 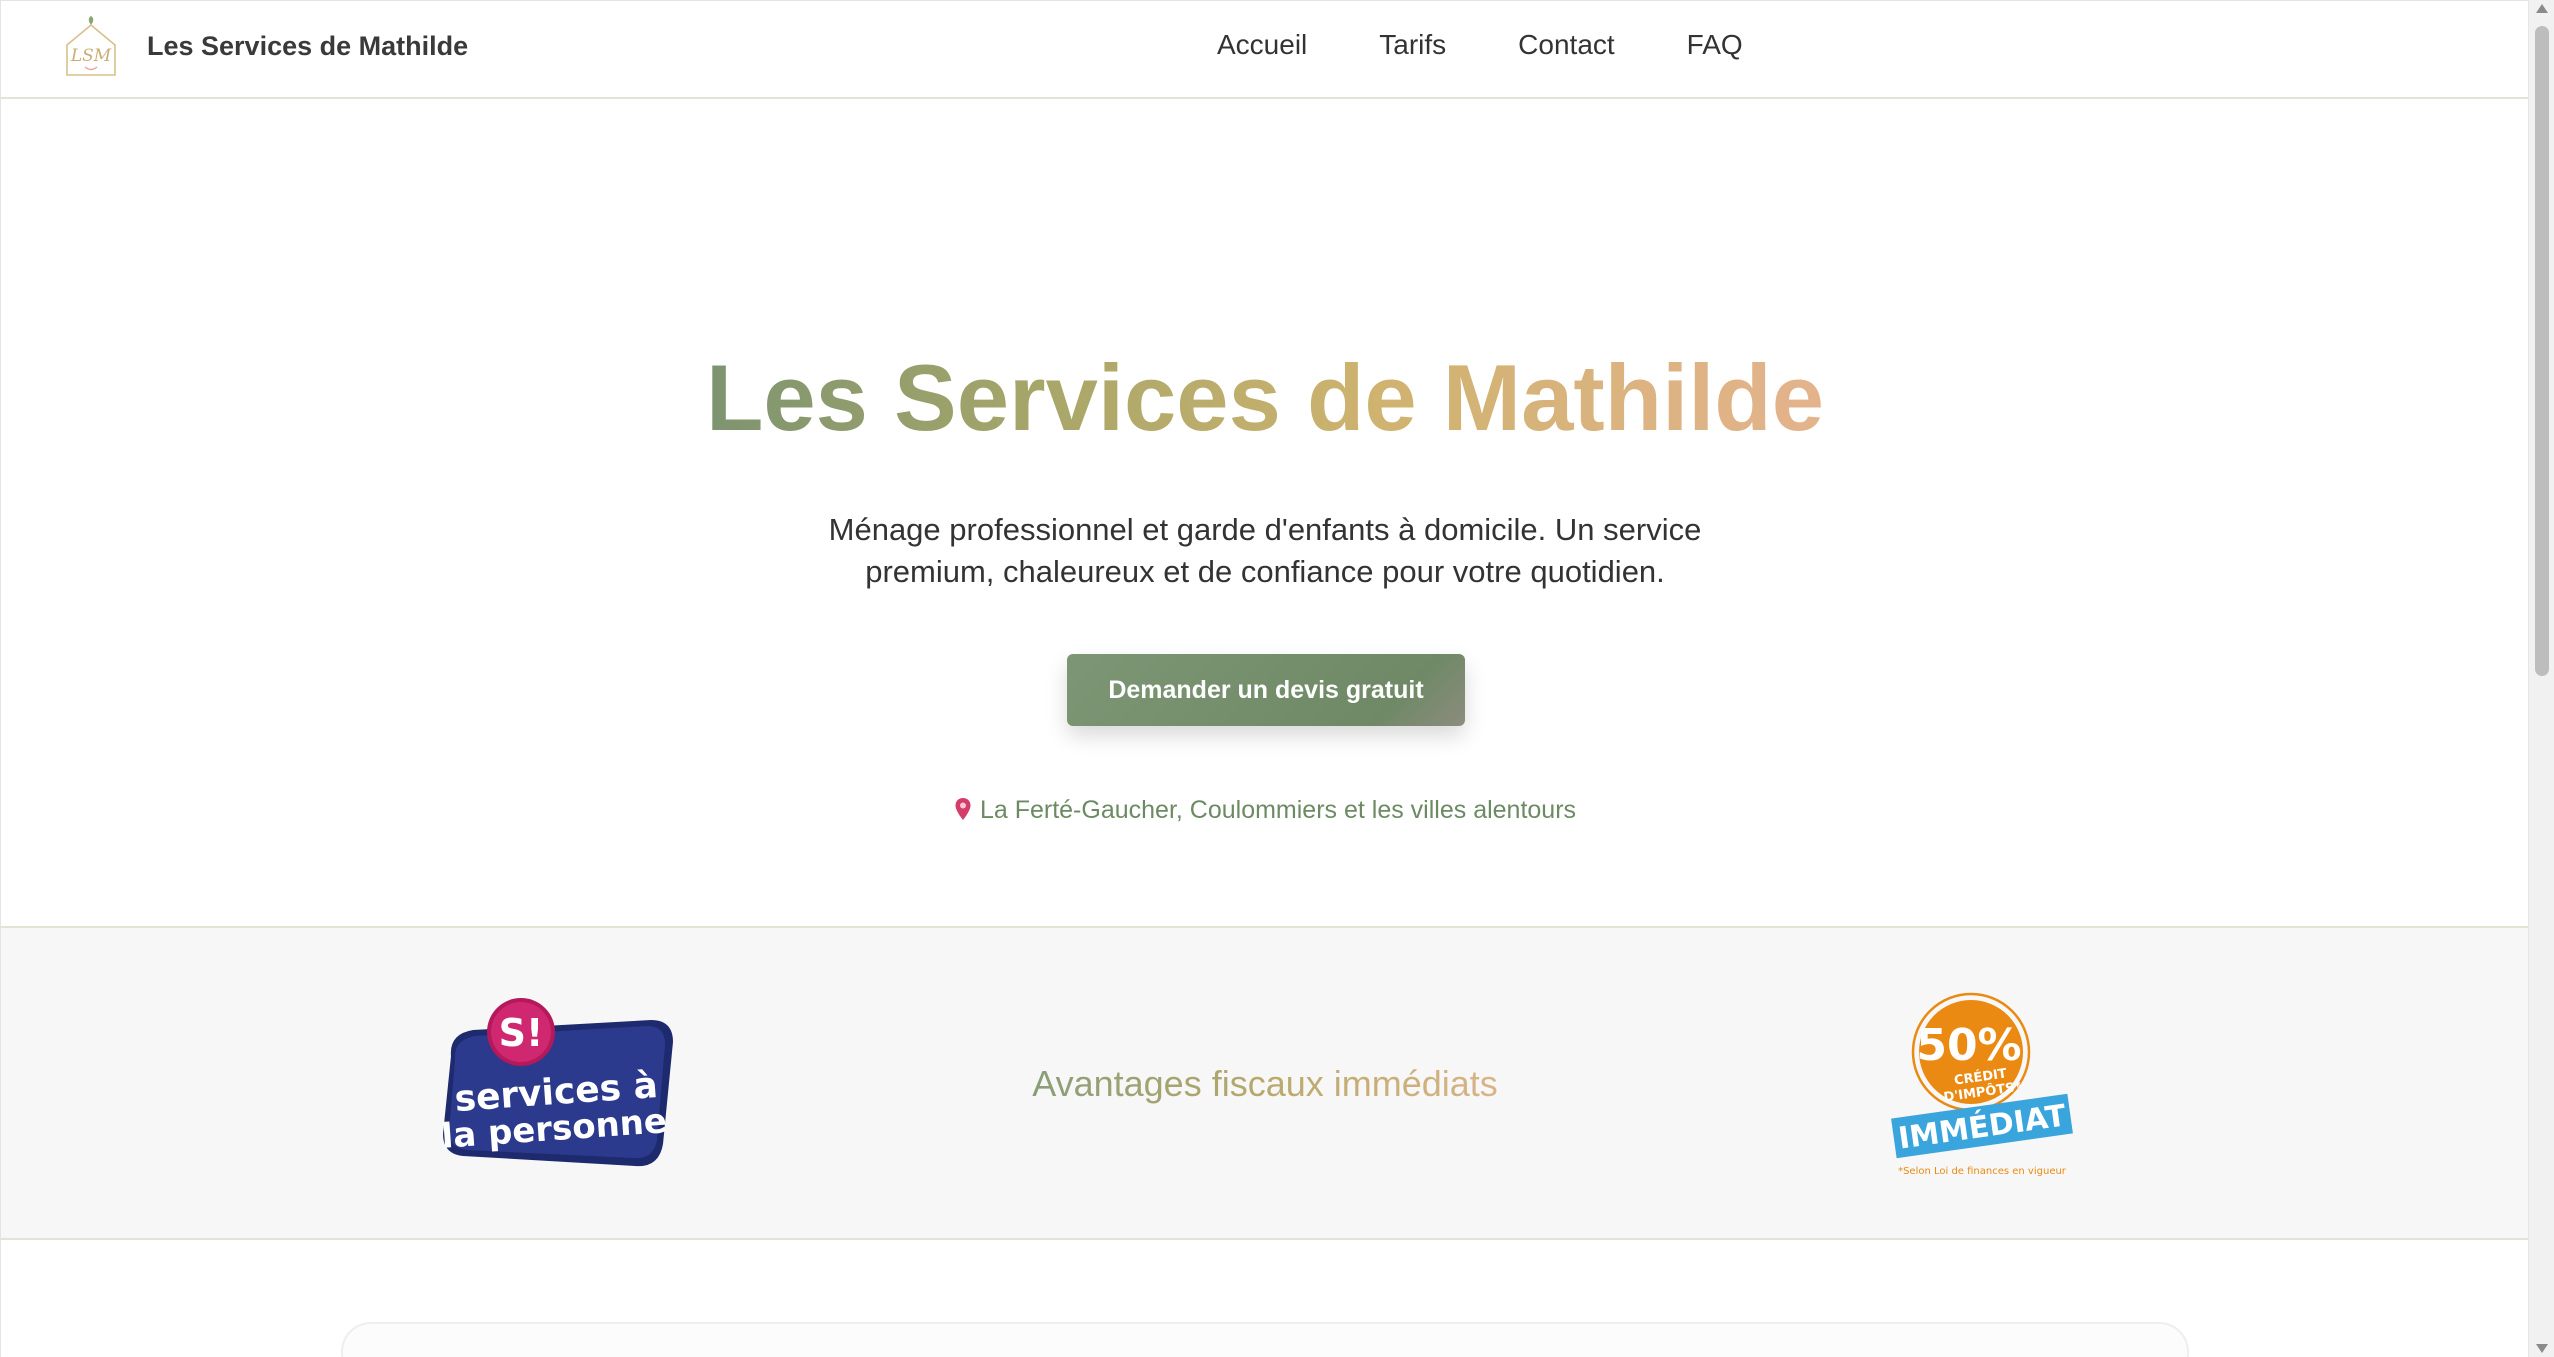 What do you see at coordinates (2542, 8) in the screenshot?
I see `scroll-up-arrow-icon` at bounding box center [2542, 8].